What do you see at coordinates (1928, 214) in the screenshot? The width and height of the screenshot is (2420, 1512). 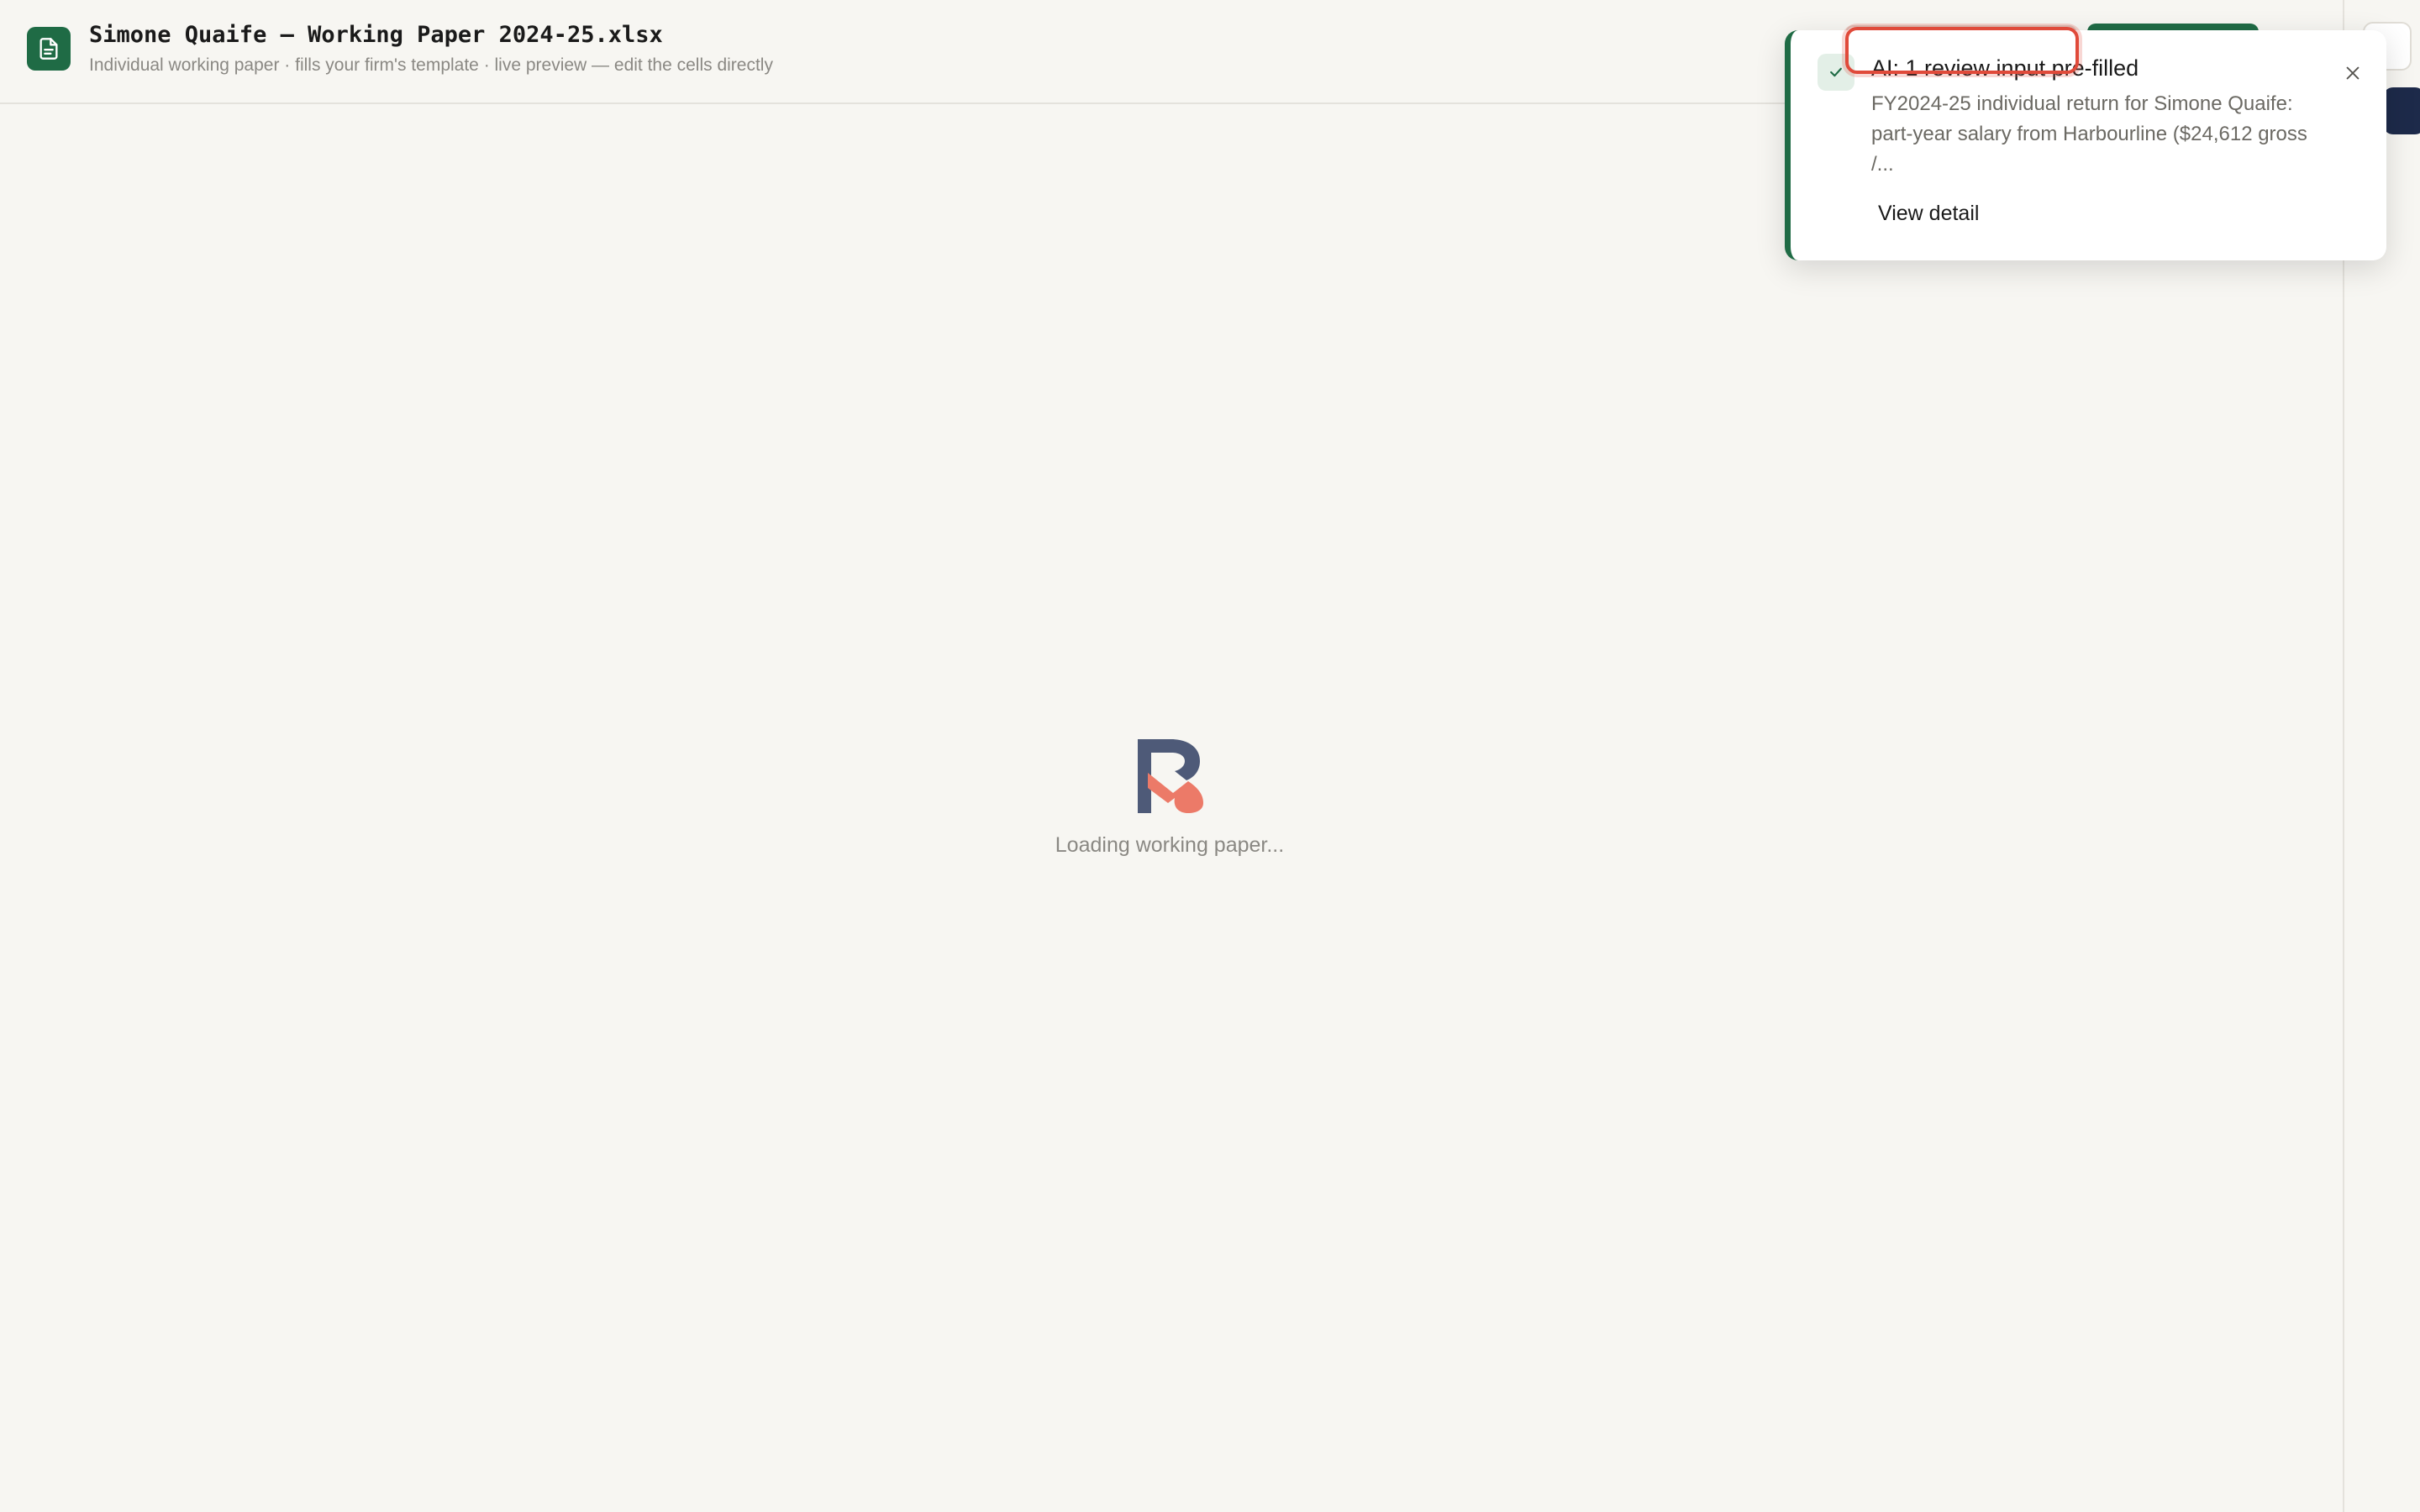 I see `view-detail-button: View detail` at bounding box center [1928, 214].